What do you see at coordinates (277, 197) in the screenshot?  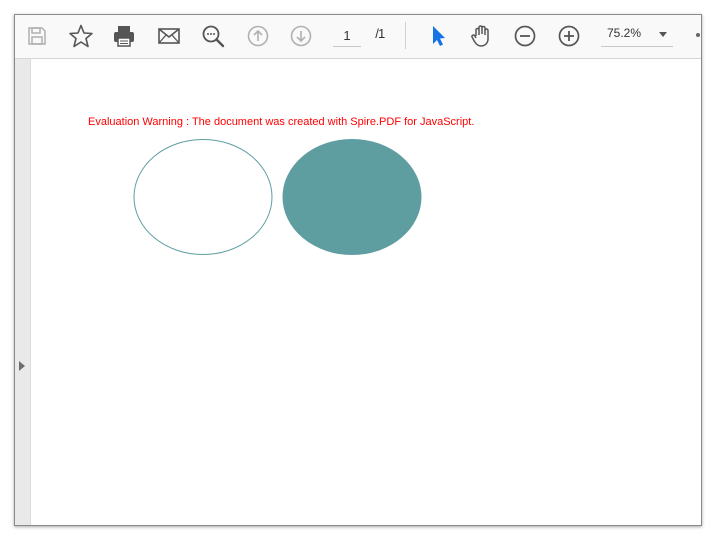 I see `document-shapes` at bounding box center [277, 197].